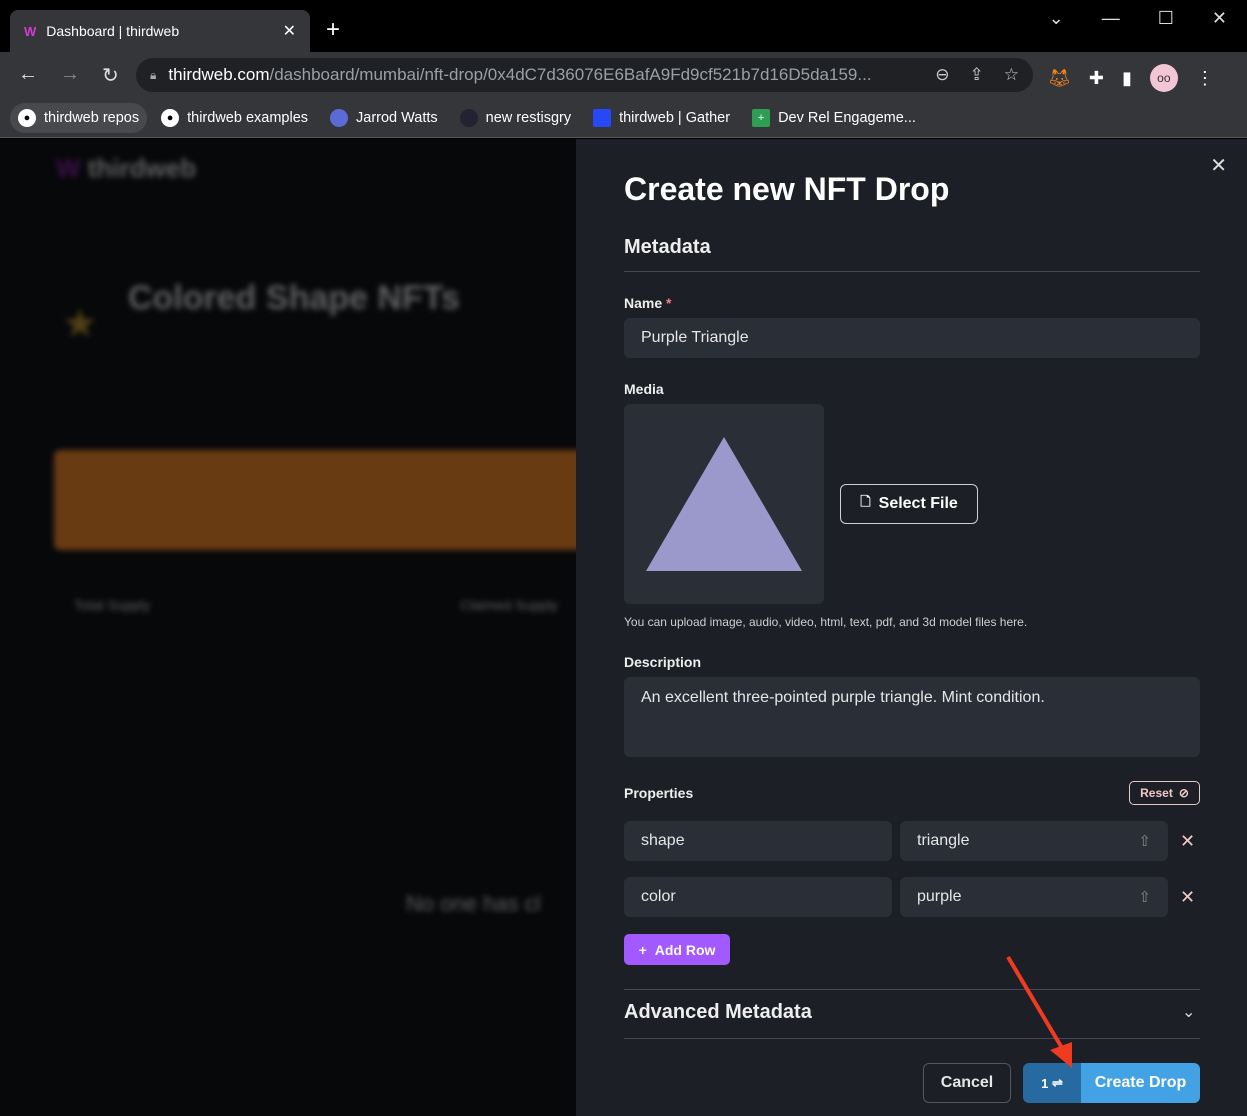  Describe the element at coordinates (333, 30) in the screenshot. I see `new-tab-icon: +` at that location.